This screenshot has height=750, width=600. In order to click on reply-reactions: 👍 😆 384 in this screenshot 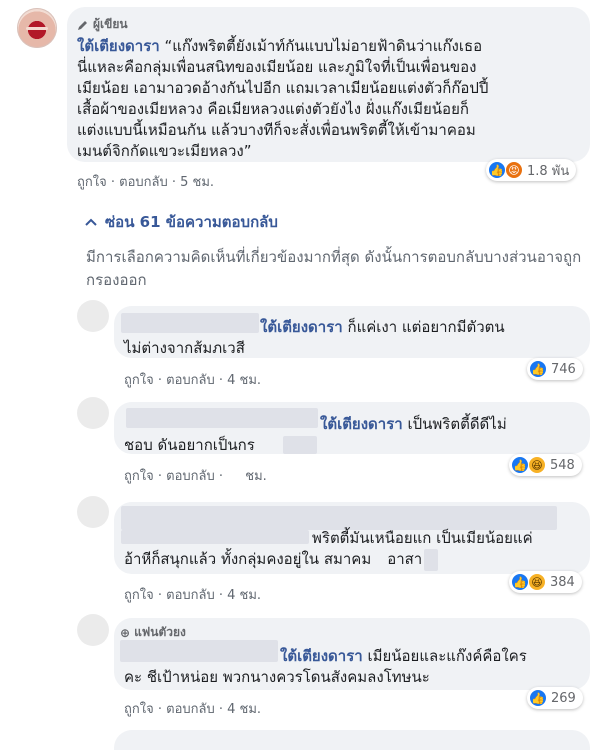, I will do `click(545, 582)`.